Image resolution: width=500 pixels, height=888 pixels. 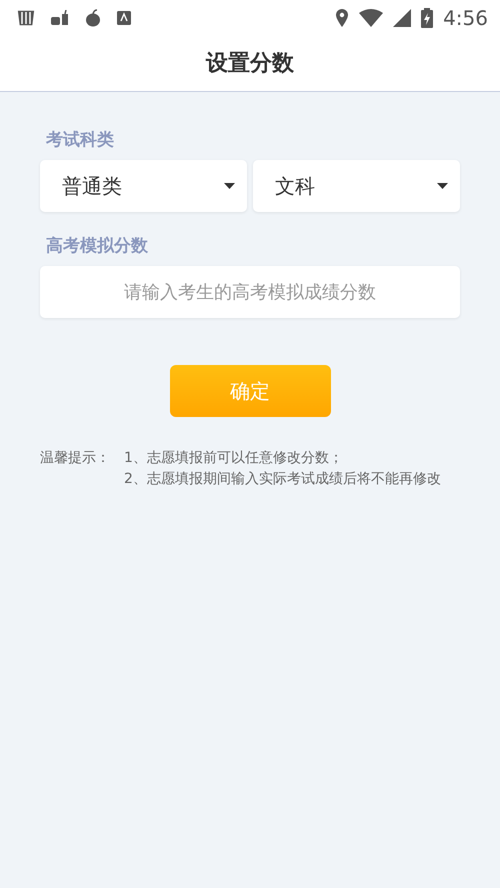 I want to click on clock-time: 4:56, so click(x=465, y=18).